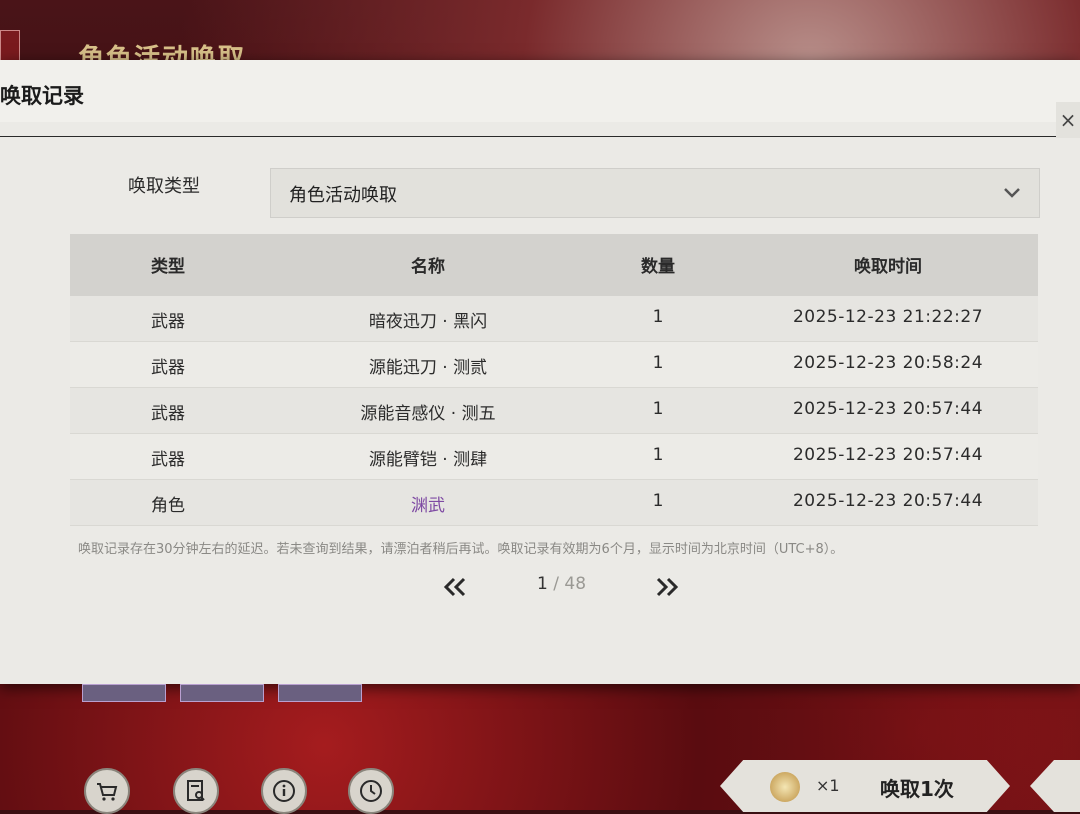 The width and height of the screenshot is (1080, 814). What do you see at coordinates (542, 584) in the screenshot?
I see `current-page: 1` at bounding box center [542, 584].